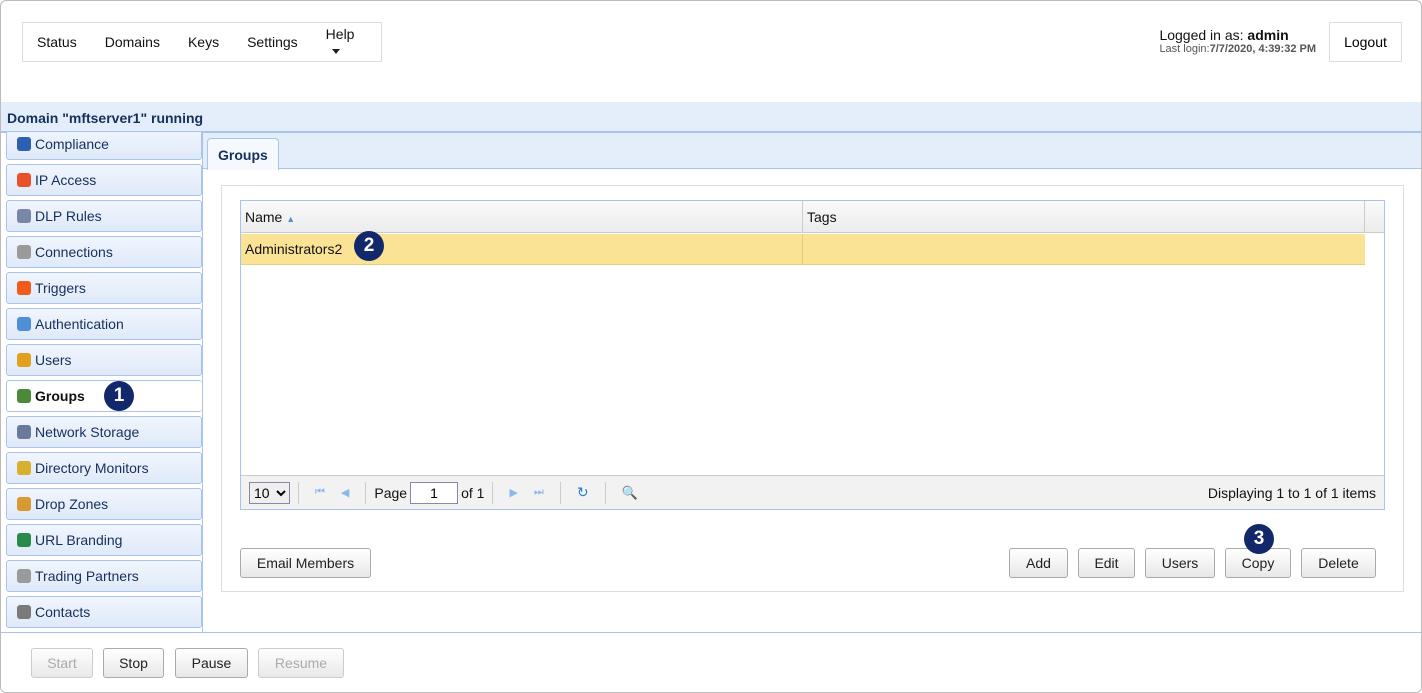 This screenshot has width=1422, height=693. I want to click on sidebar-item-connections: Connections, so click(104, 252).